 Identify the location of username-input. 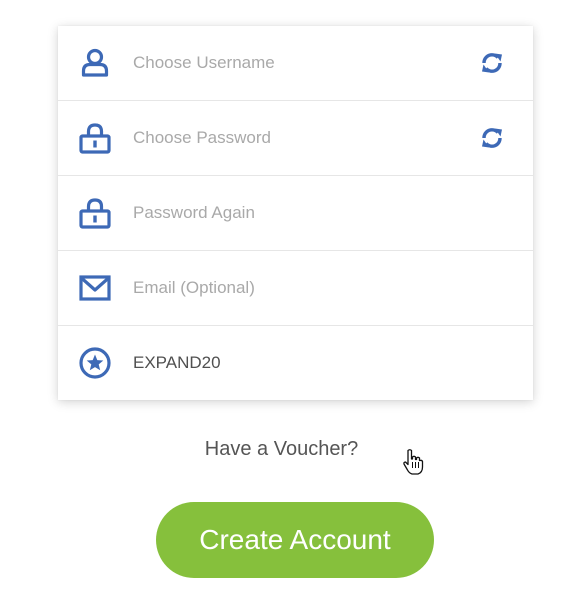
(293, 63).